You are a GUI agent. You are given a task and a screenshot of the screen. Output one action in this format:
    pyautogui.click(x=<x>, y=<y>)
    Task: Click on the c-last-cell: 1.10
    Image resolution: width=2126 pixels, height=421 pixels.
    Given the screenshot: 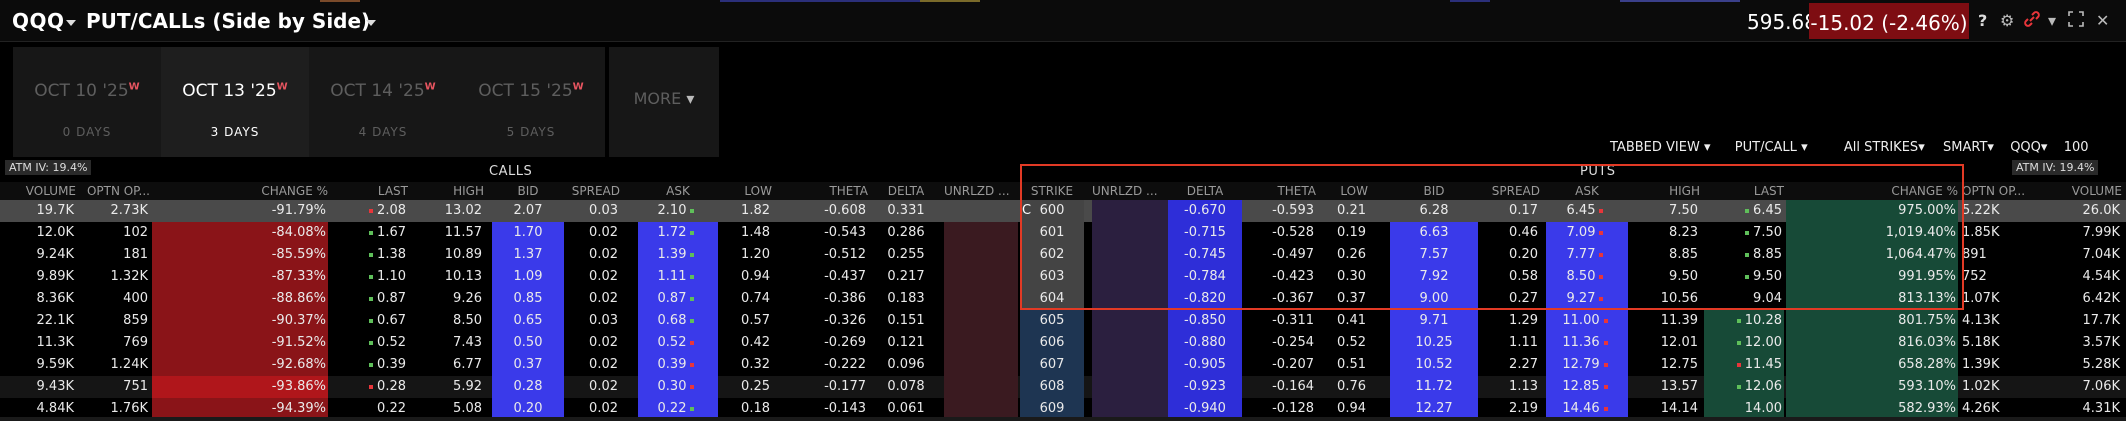 What is the action you would take?
    pyautogui.click(x=382, y=277)
    